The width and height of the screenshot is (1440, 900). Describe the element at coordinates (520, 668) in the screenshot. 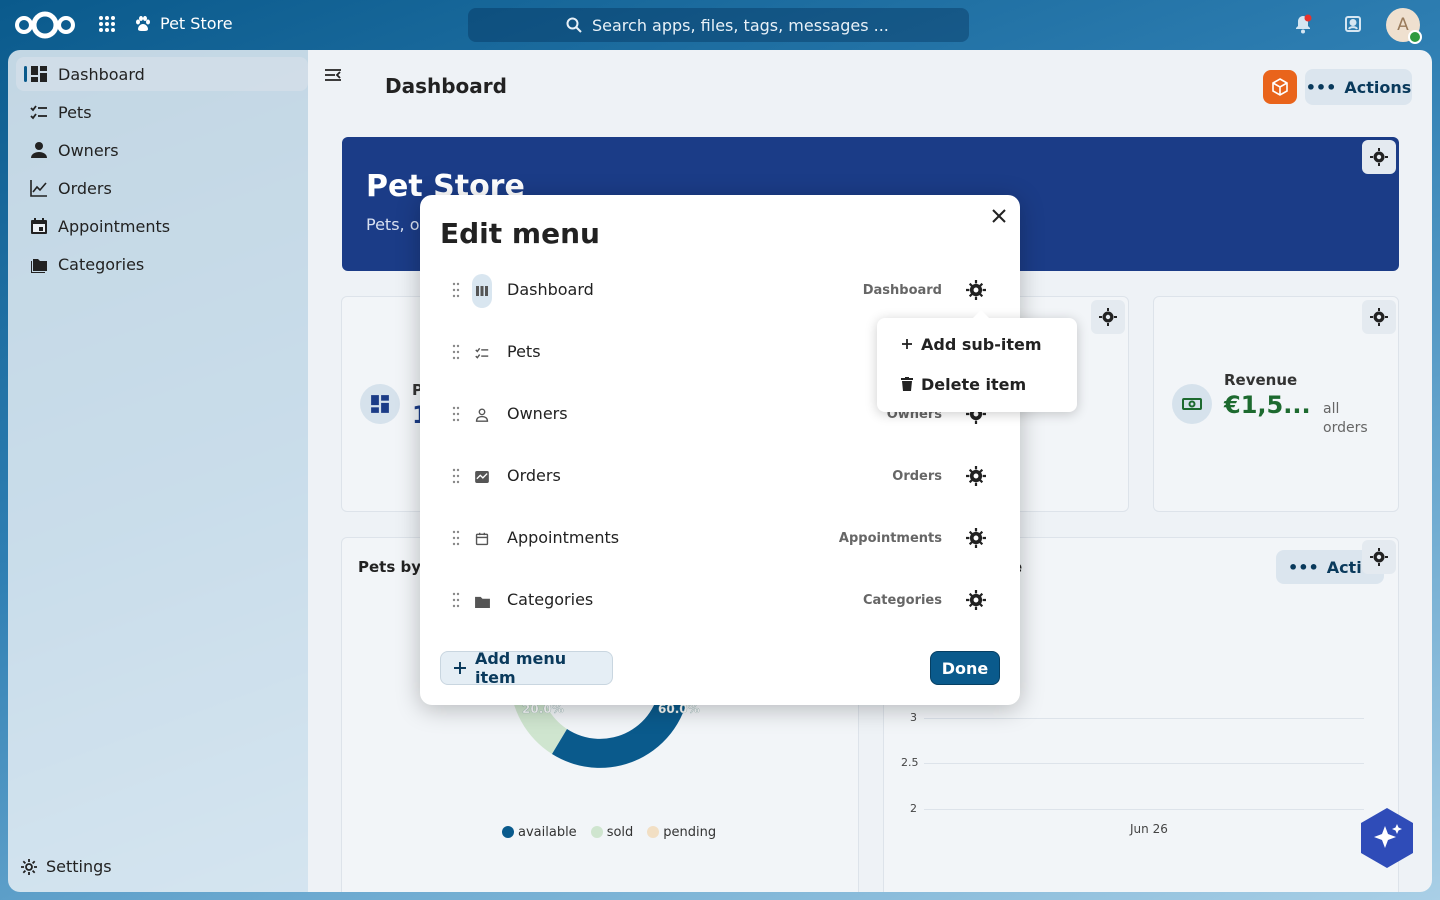

I see `add-menu-item-label: Add menu item` at that location.